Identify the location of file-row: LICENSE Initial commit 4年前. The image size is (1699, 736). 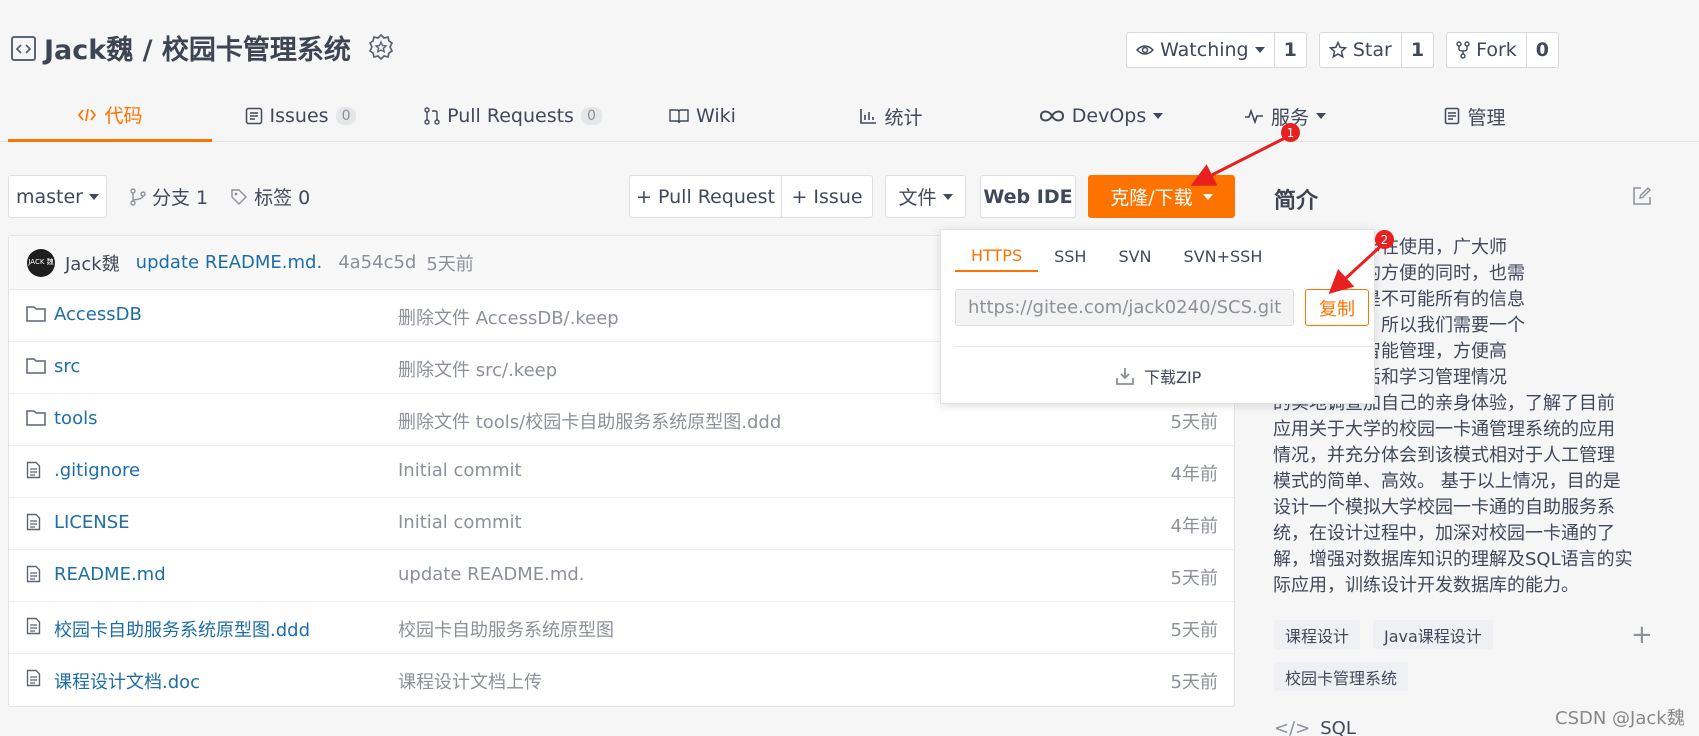
(621, 524).